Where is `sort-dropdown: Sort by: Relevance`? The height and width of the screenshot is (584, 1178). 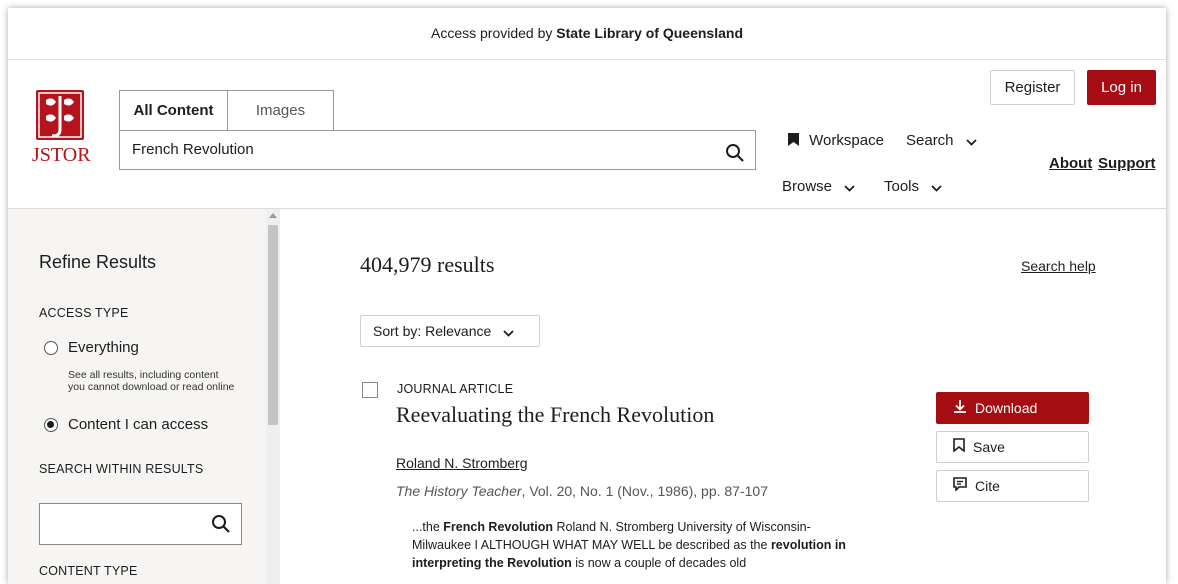 sort-dropdown: Sort by: Relevance is located at coordinates (450, 331).